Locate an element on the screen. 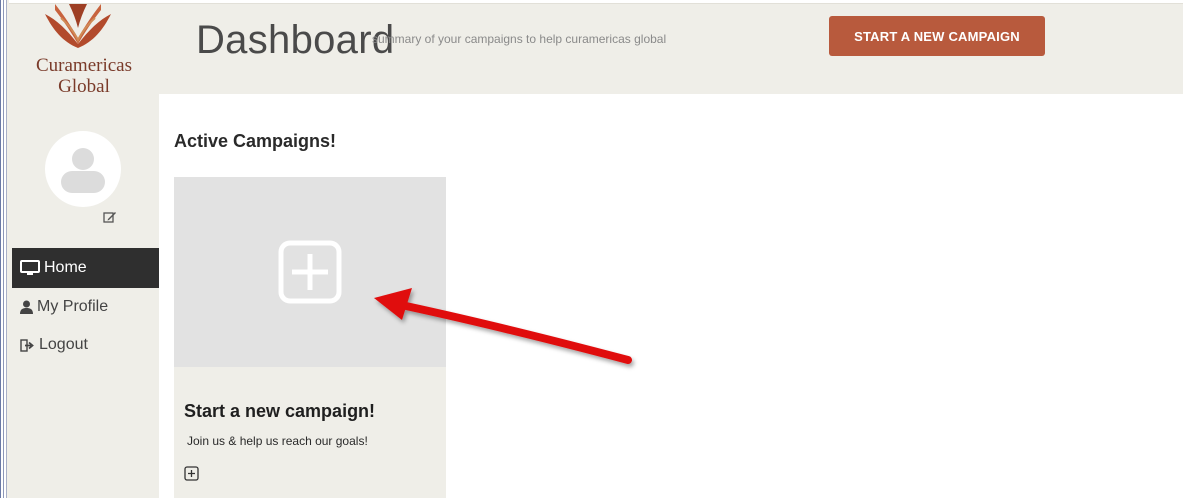 This screenshot has height=498, width=1183. brand-logo: Curamericas Global is located at coordinates (84, 54).